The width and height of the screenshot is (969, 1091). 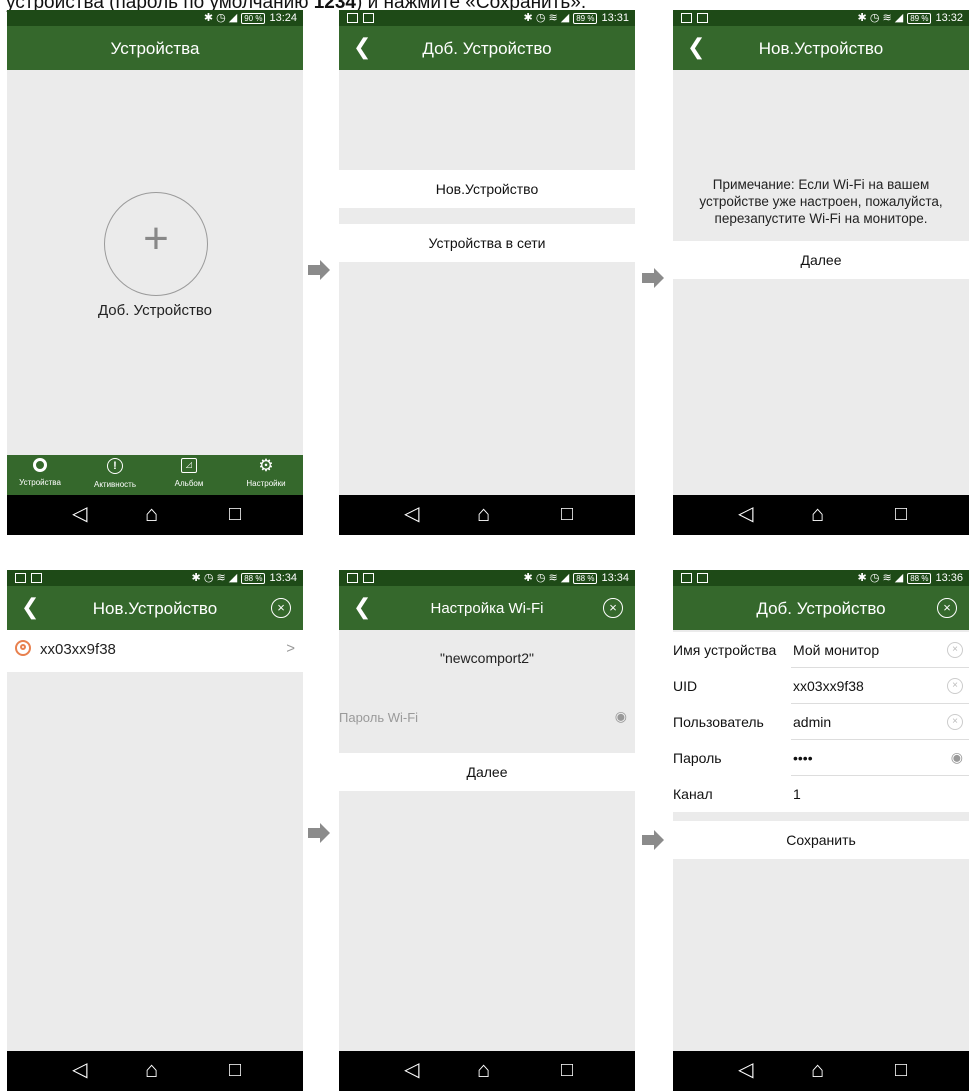 What do you see at coordinates (615, 18) in the screenshot?
I see `status-time: 13:31` at bounding box center [615, 18].